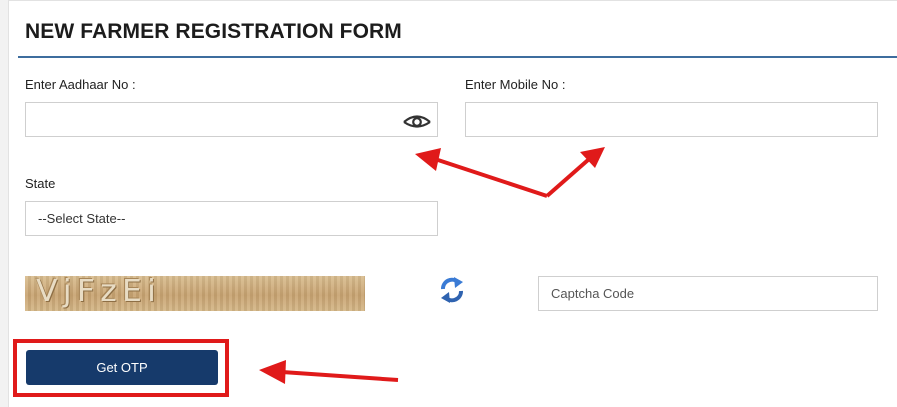 This screenshot has height=407, width=897. I want to click on aadhaar-input, so click(231, 119).